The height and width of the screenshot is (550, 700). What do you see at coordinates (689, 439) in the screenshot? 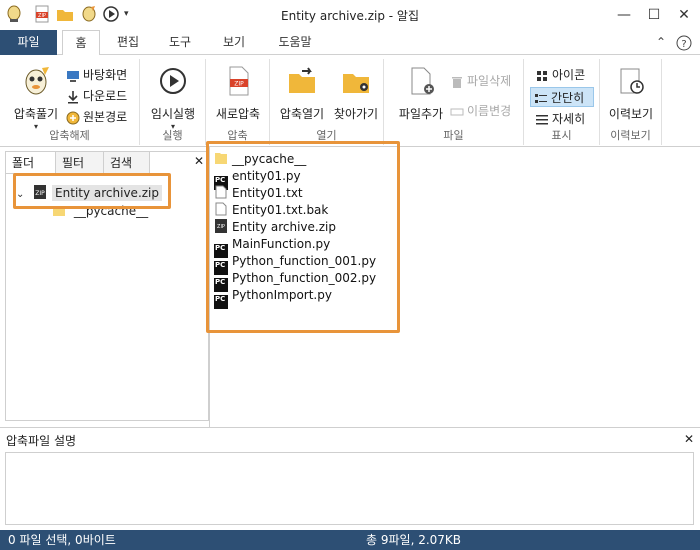
I see `description-close-icon: ✕` at bounding box center [689, 439].